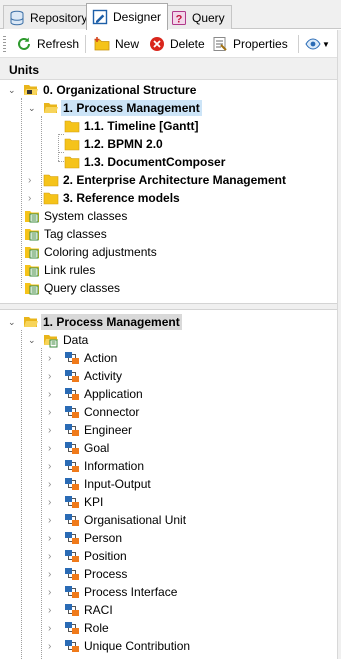 The height and width of the screenshot is (659, 341). I want to click on tree-item-timeline: 1.1. Timeline [Gantt], so click(132, 126).